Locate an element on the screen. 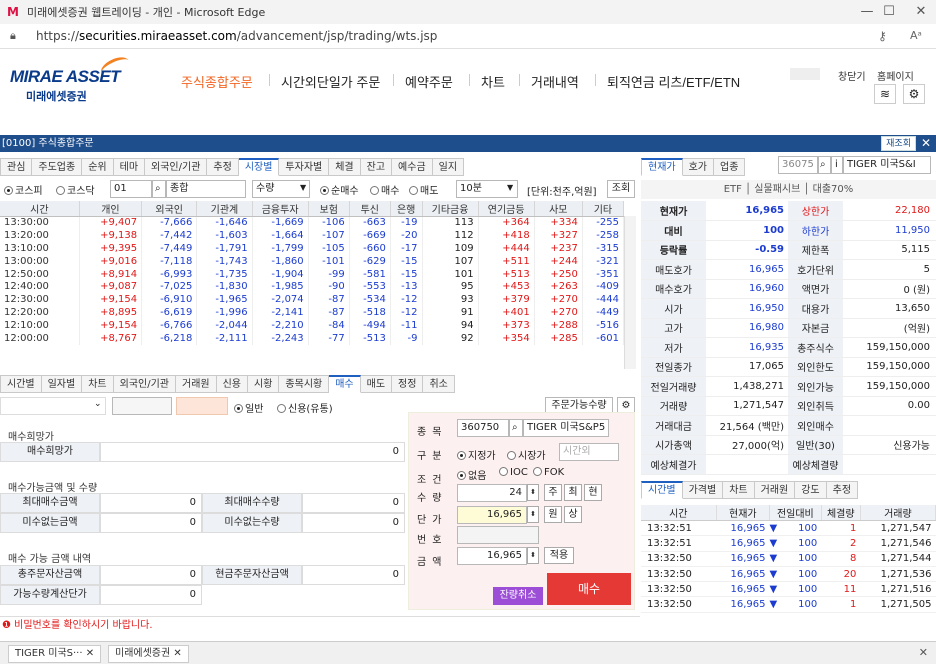 The width and height of the screenshot is (936, 664). tab-timely: 시간별 is located at coordinates (21, 384).